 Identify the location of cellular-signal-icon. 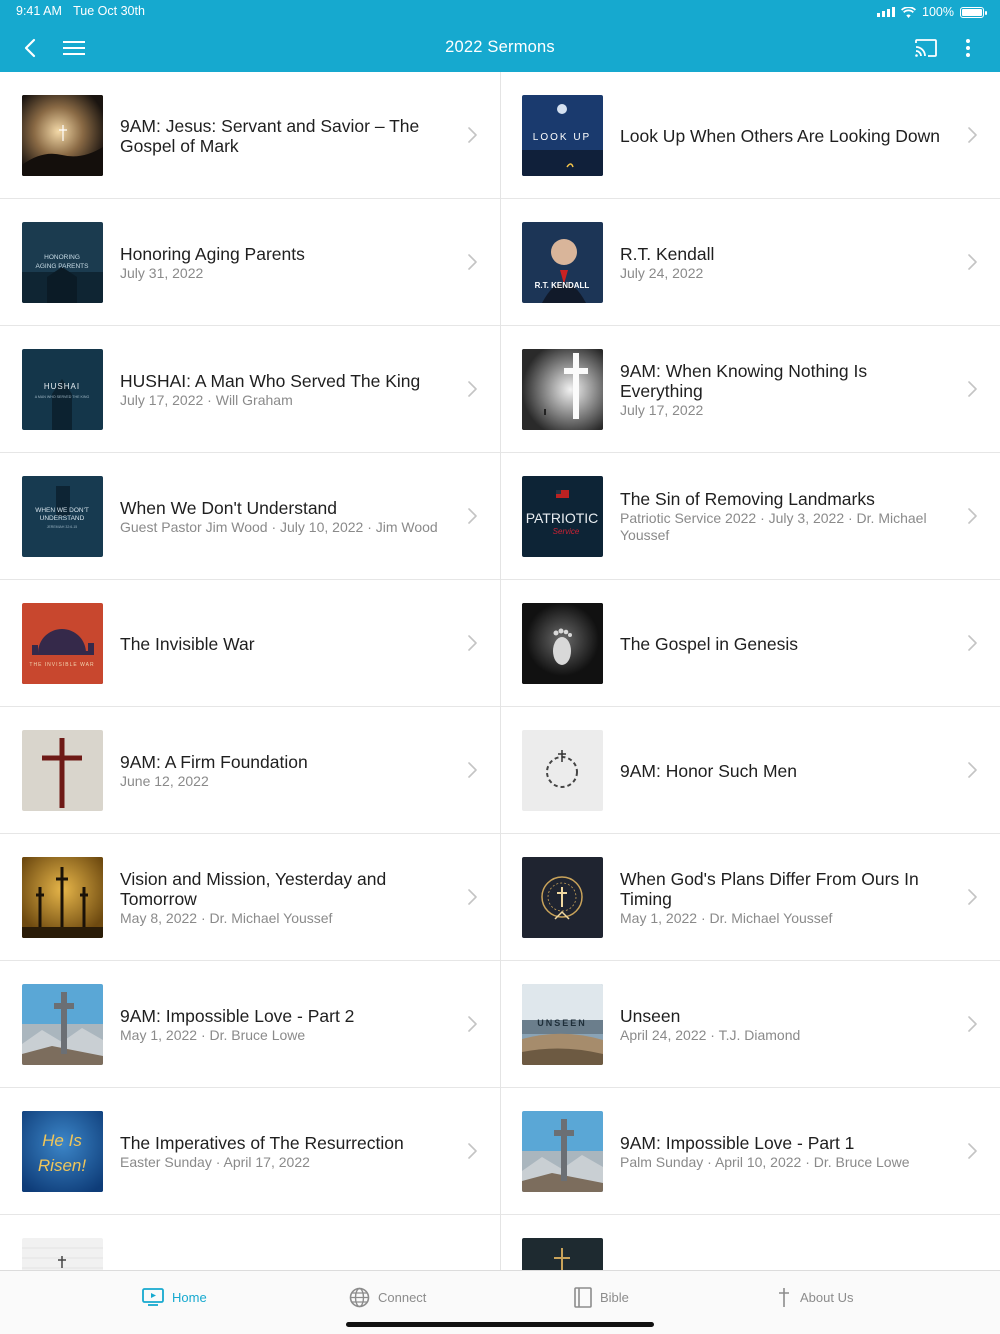
(886, 12).